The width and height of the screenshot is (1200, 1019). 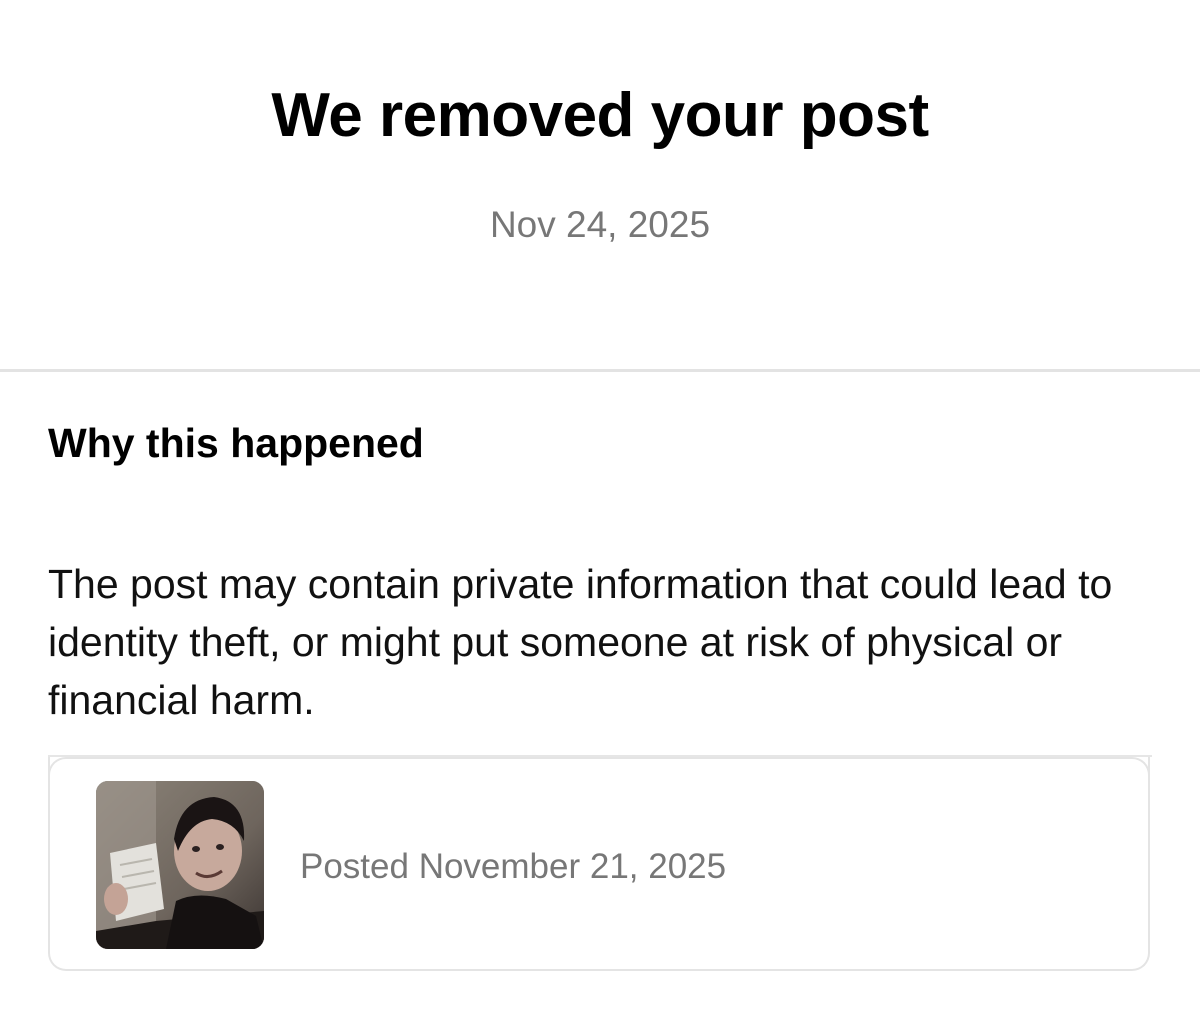 I want to click on post-thumbnail-image, so click(x=180, y=865).